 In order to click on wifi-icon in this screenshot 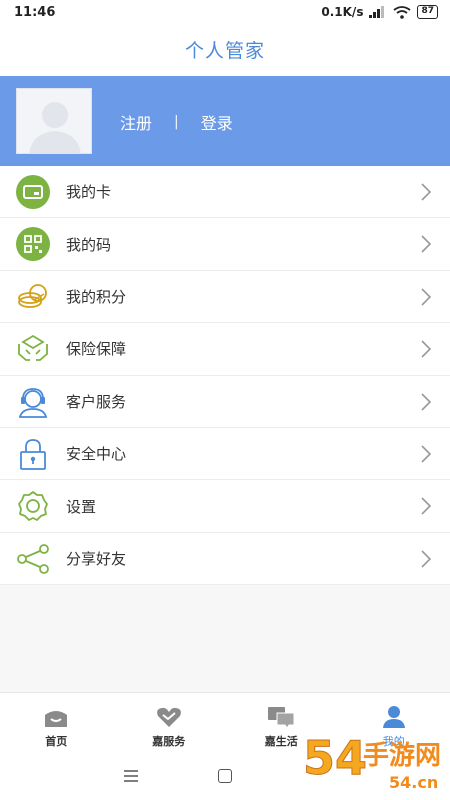, I will do `click(402, 12)`.